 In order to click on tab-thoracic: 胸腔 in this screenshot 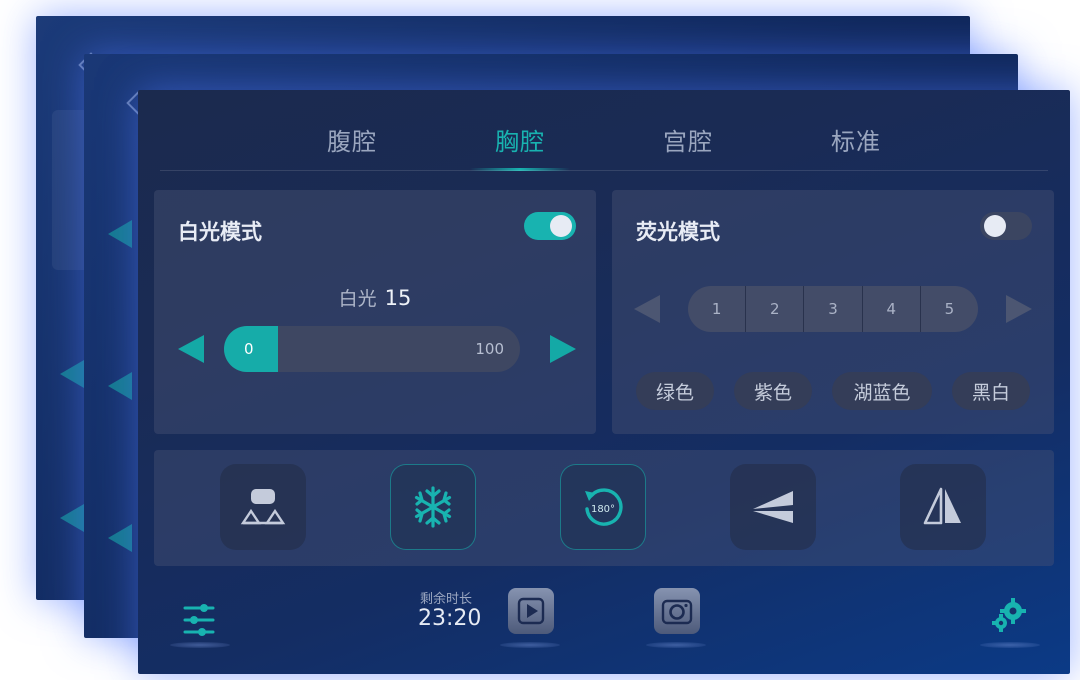, I will do `click(520, 139)`.